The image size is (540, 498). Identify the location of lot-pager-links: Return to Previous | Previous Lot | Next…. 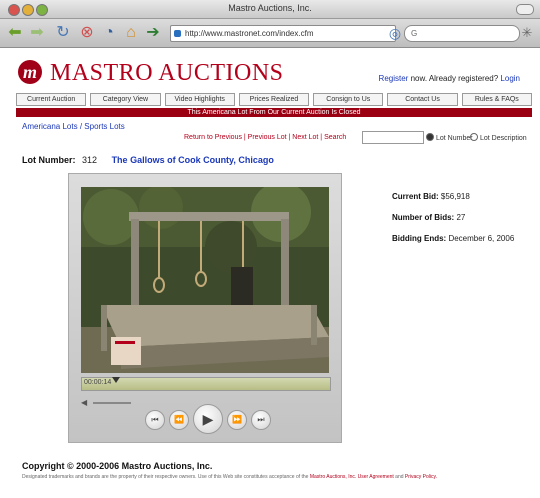
(265, 137).